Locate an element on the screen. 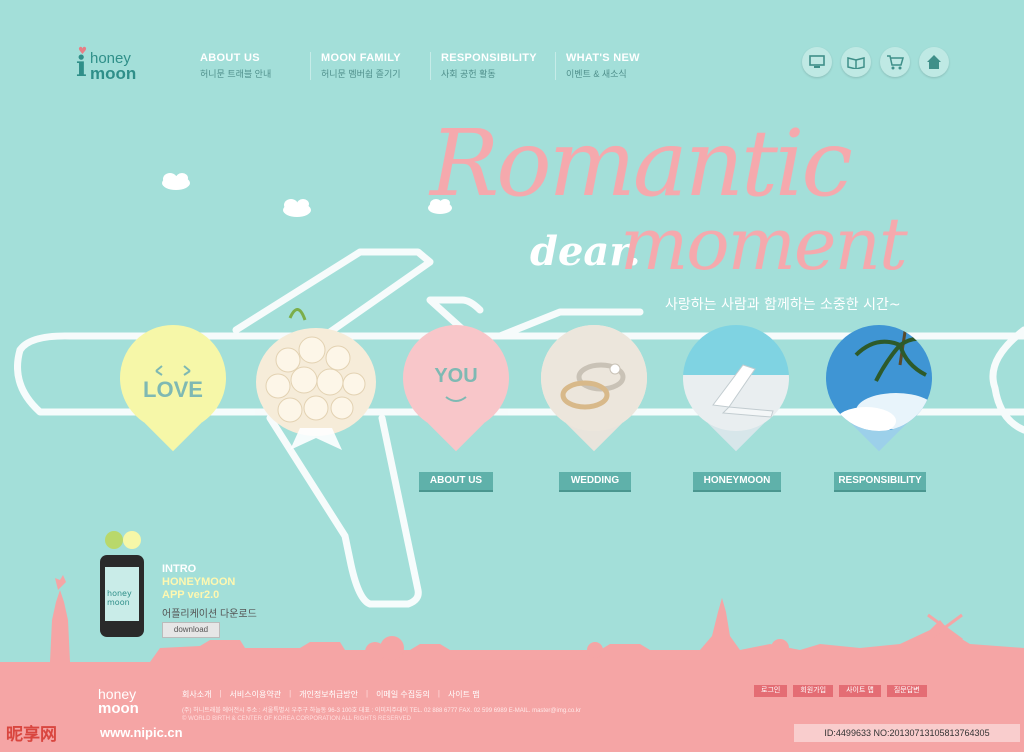 The width and height of the screenshot is (1024, 752). pin-love: LOVE is located at coordinates (173, 391).